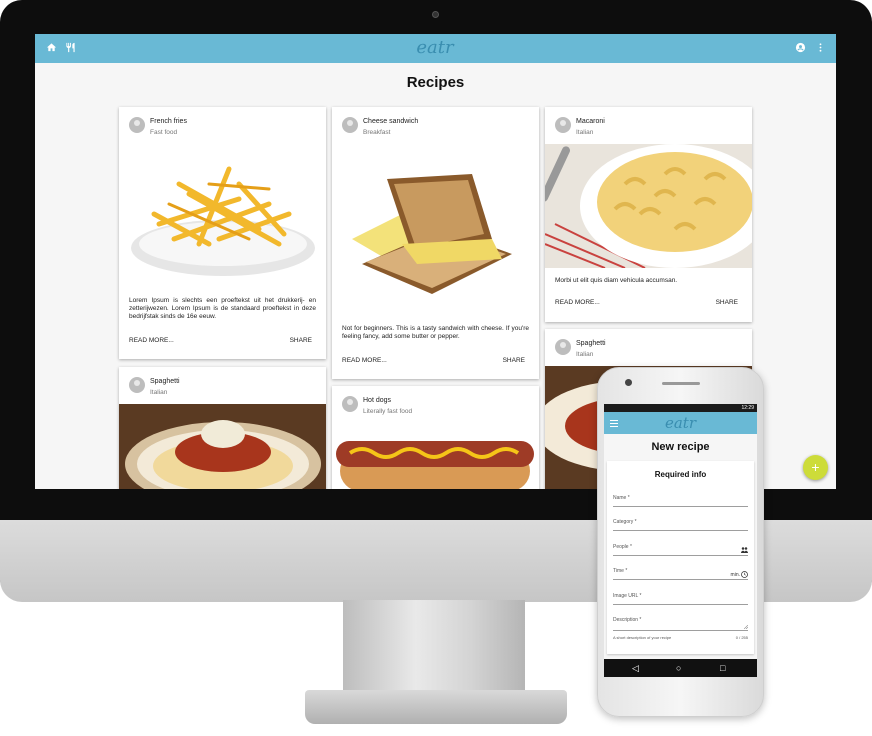 This screenshot has width=872, height=736. What do you see at coordinates (680, 500) in the screenshot?
I see `name-field: Name *` at bounding box center [680, 500].